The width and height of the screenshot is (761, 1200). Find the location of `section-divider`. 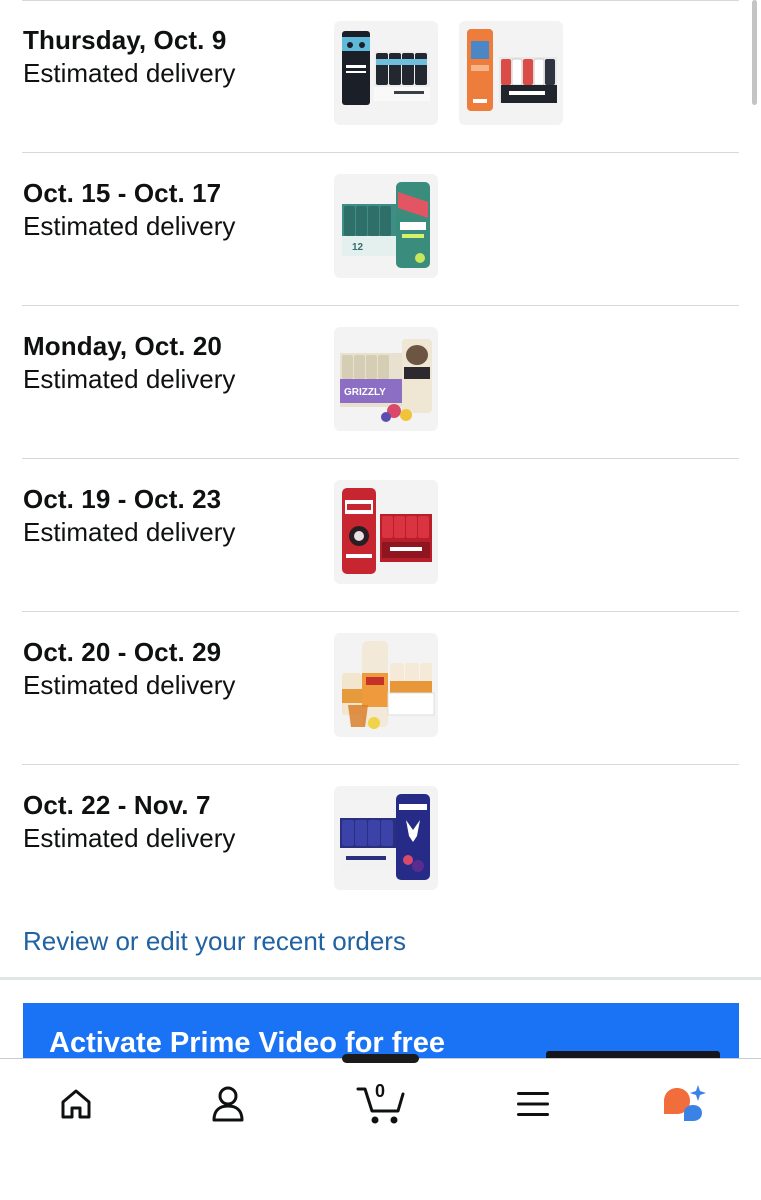

section-divider is located at coordinates (380, 978).